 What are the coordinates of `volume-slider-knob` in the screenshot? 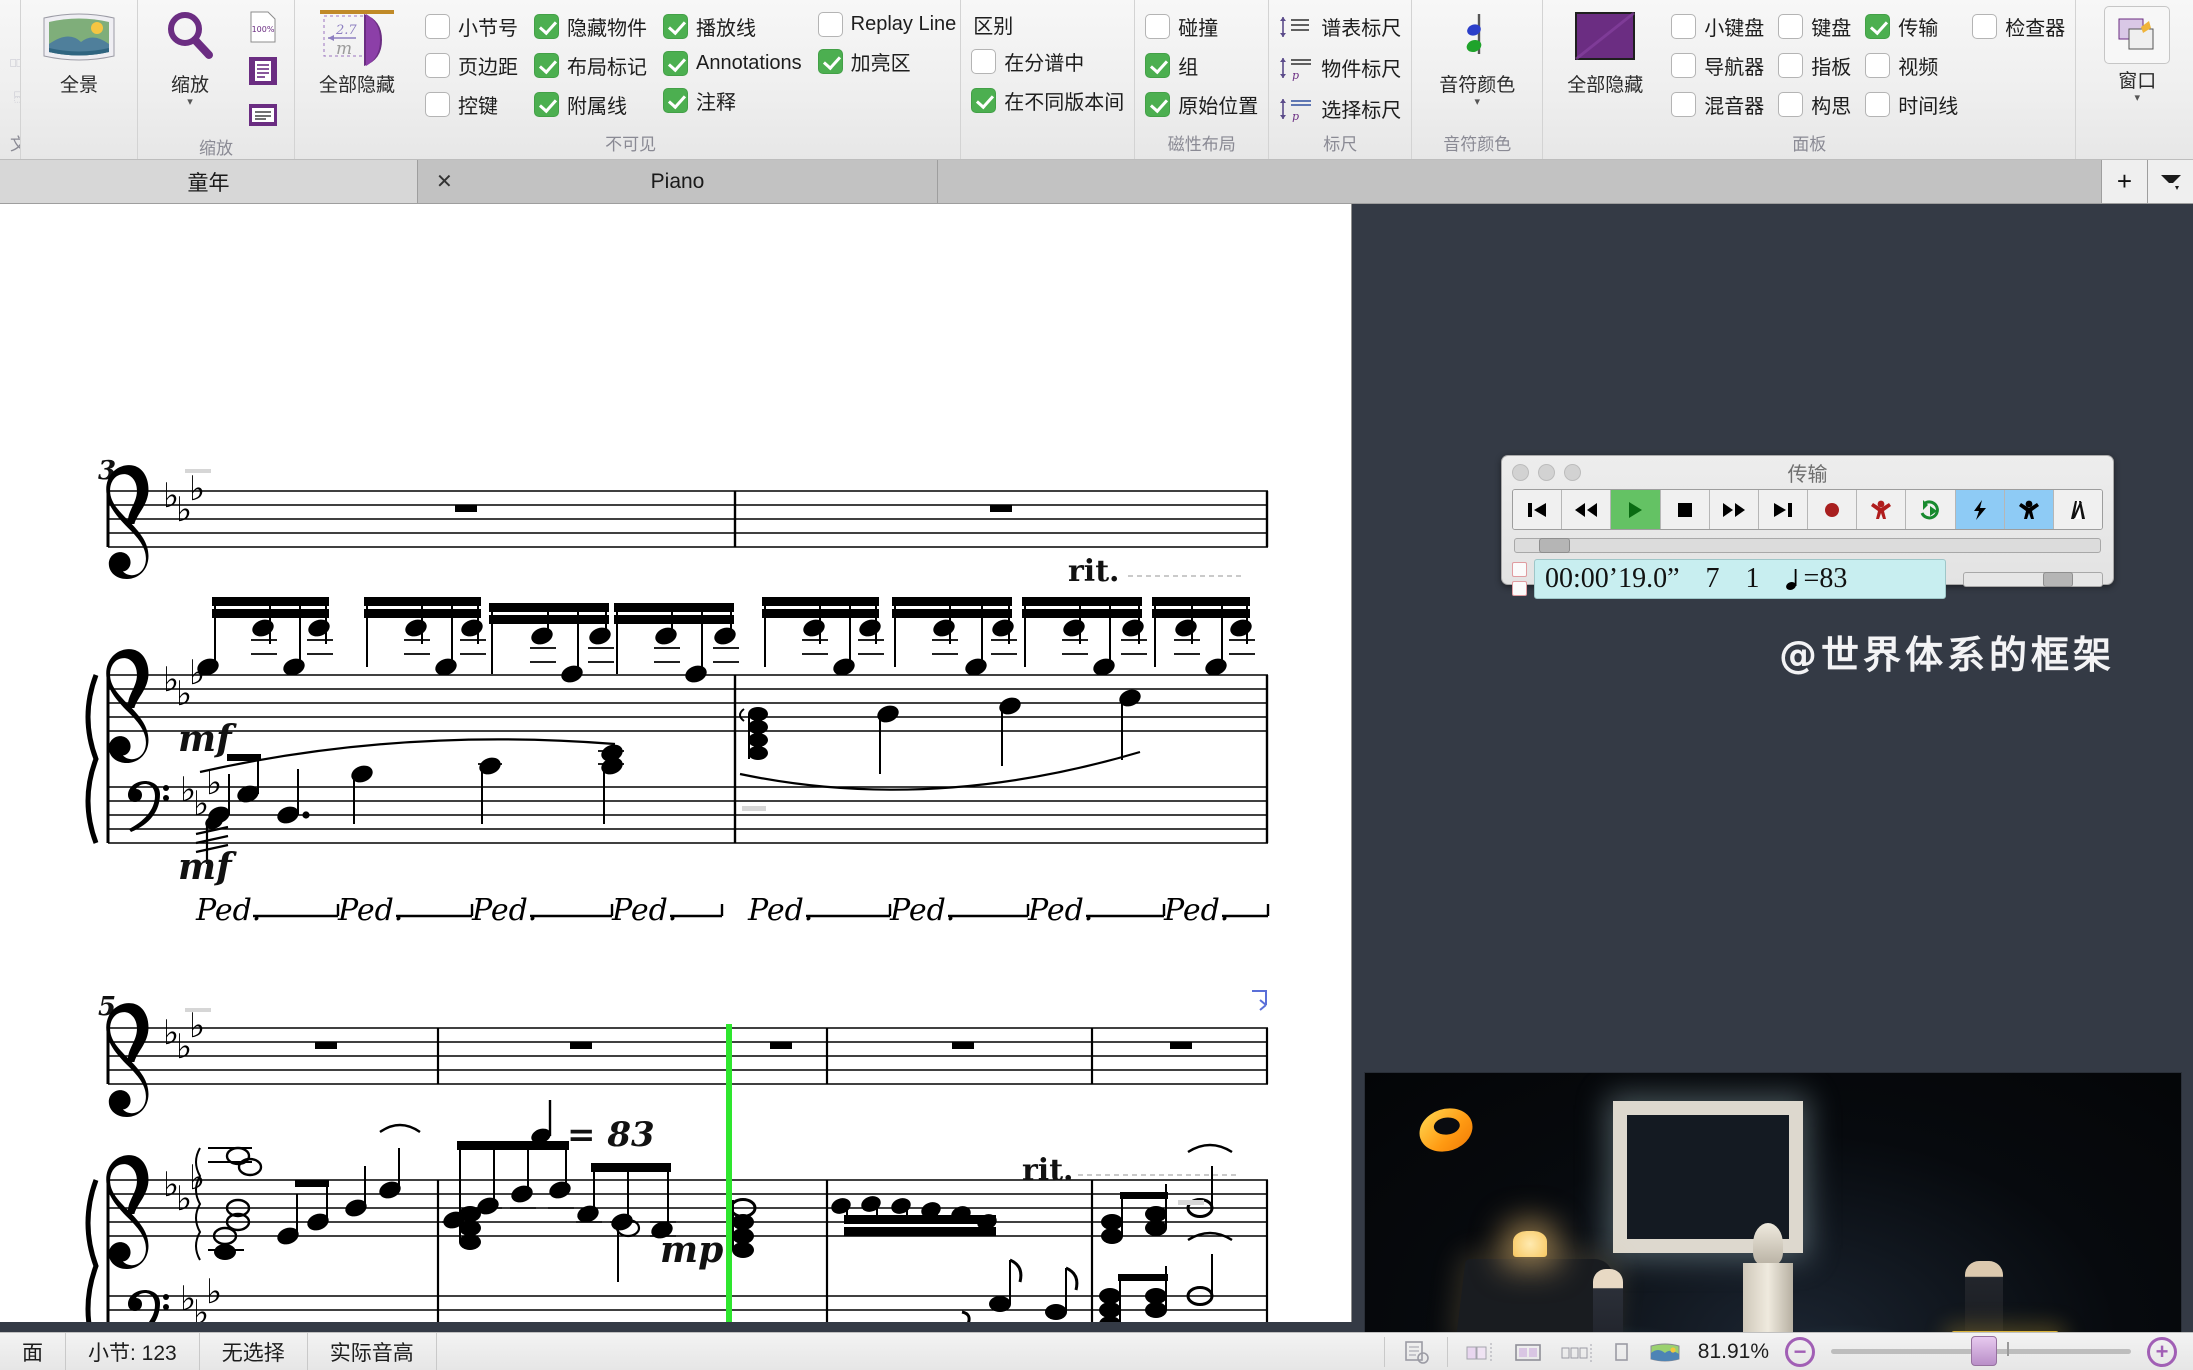 It's located at (2057, 579).